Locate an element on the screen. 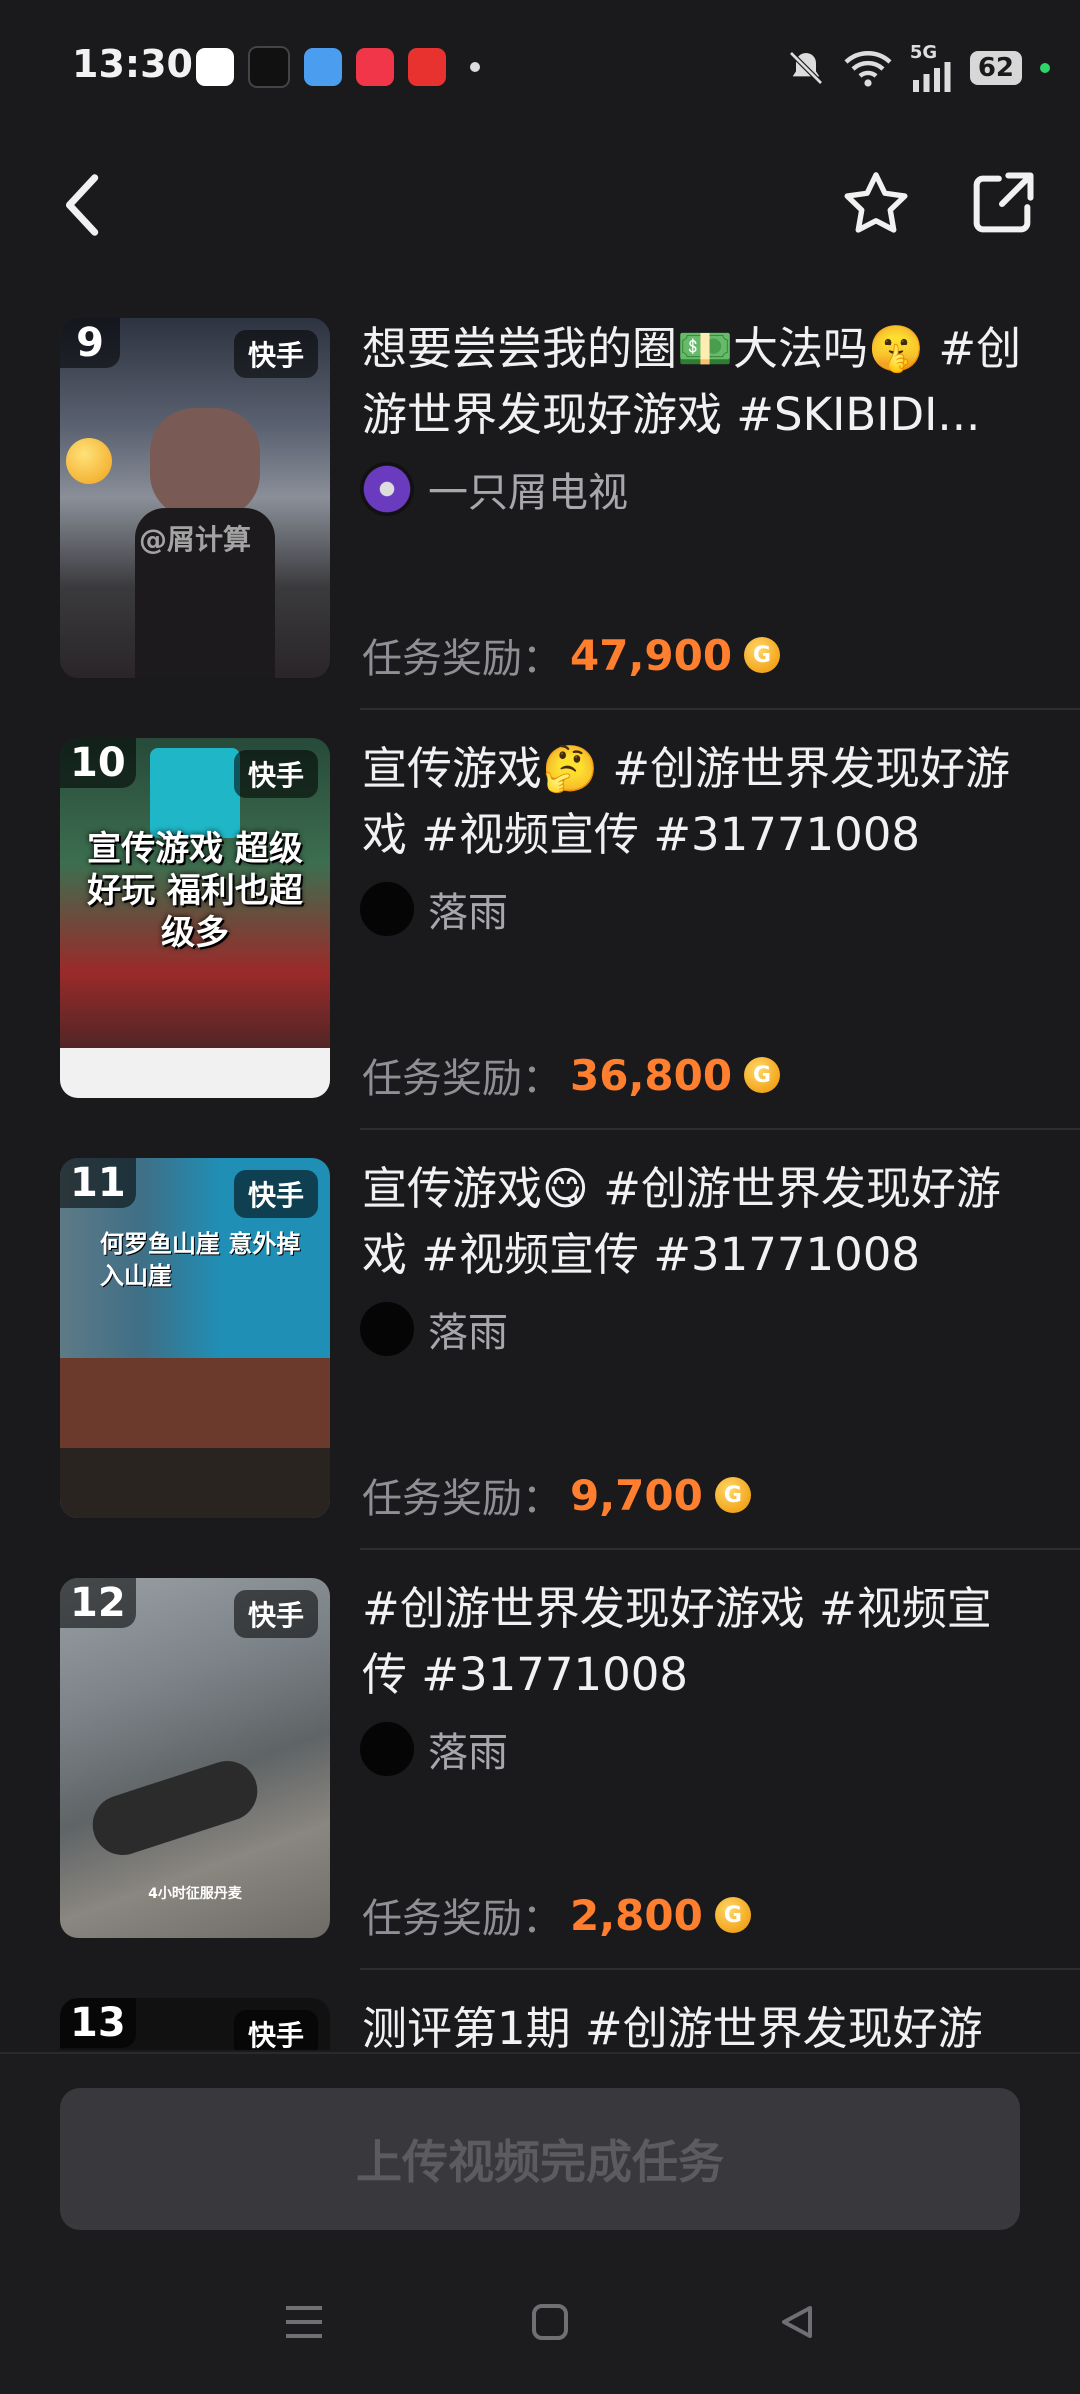  menu-icon is located at coordinates (304, 2322).